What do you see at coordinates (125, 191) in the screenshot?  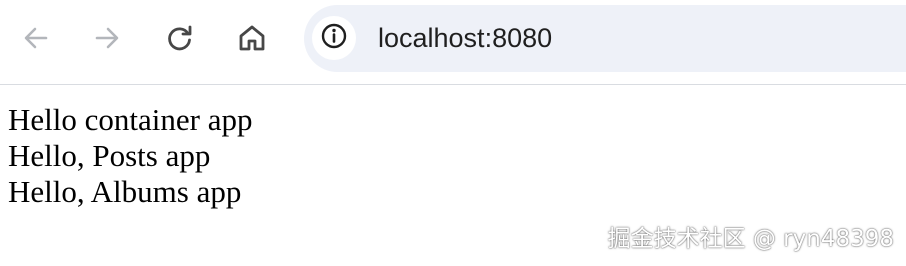 I see `albums-app-line: Hello, Albums app` at bounding box center [125, 191].